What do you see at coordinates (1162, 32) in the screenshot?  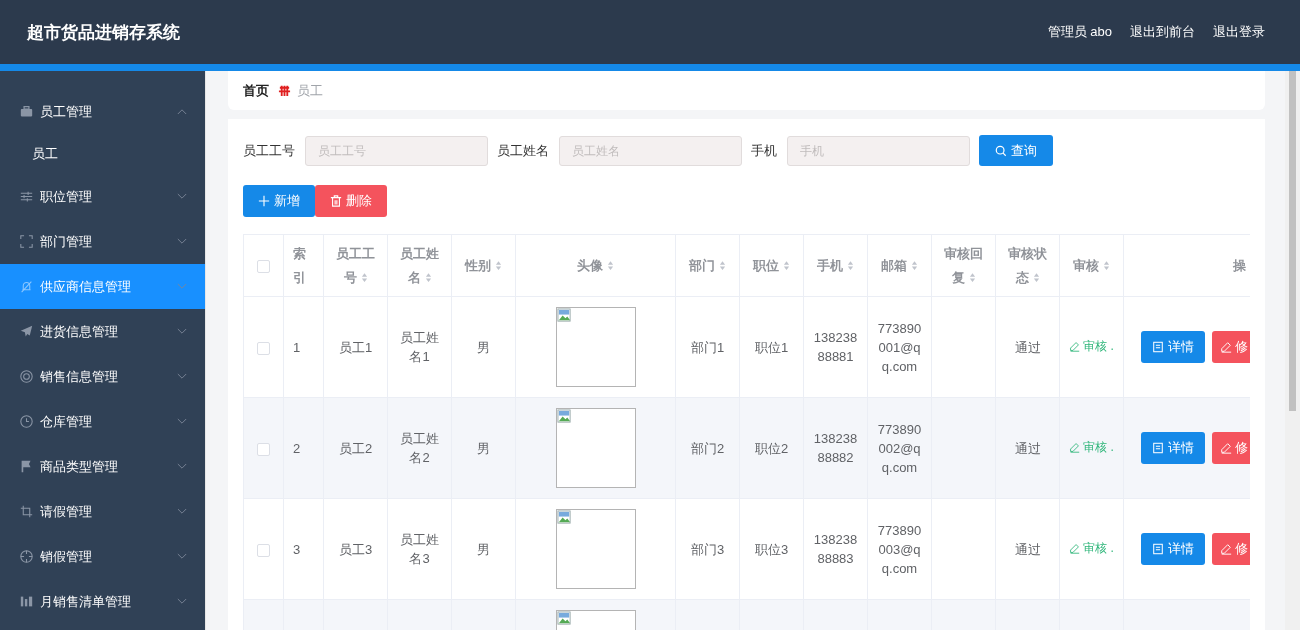 I see `header-link: 退出到前台` at bounding box center [1162, 32].